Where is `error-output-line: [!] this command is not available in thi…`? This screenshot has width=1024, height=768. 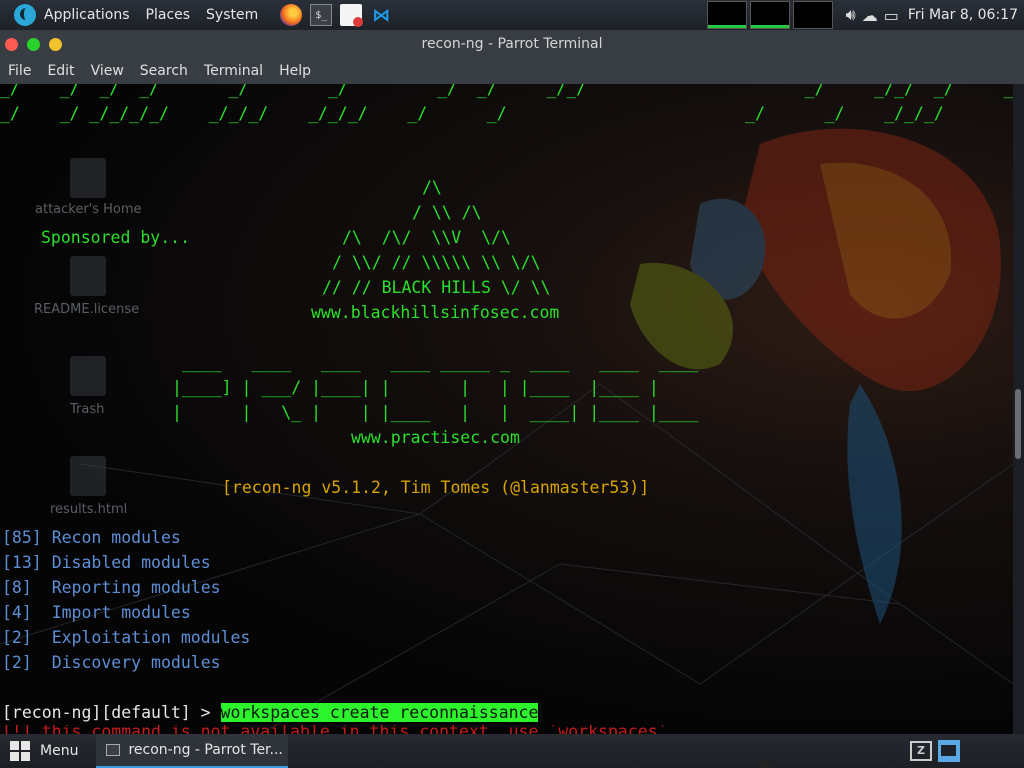
error-output-line: [!] this command is not available in thi… is located at coordinates (354, 729).